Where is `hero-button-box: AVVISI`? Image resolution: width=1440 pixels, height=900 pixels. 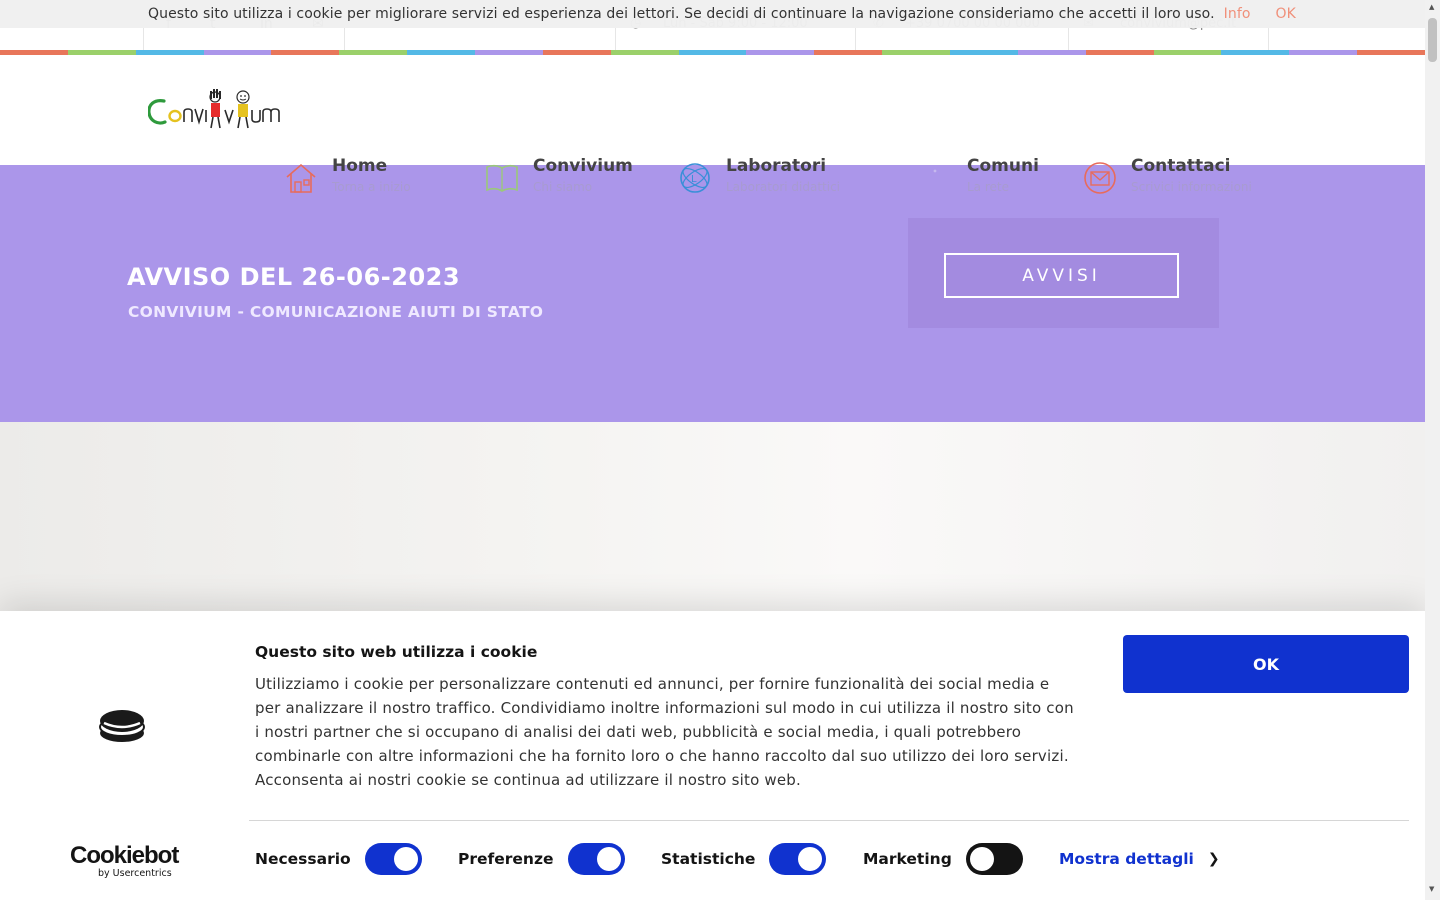
hero-button-box: AVVISI is located at coordinates (1063, 273).